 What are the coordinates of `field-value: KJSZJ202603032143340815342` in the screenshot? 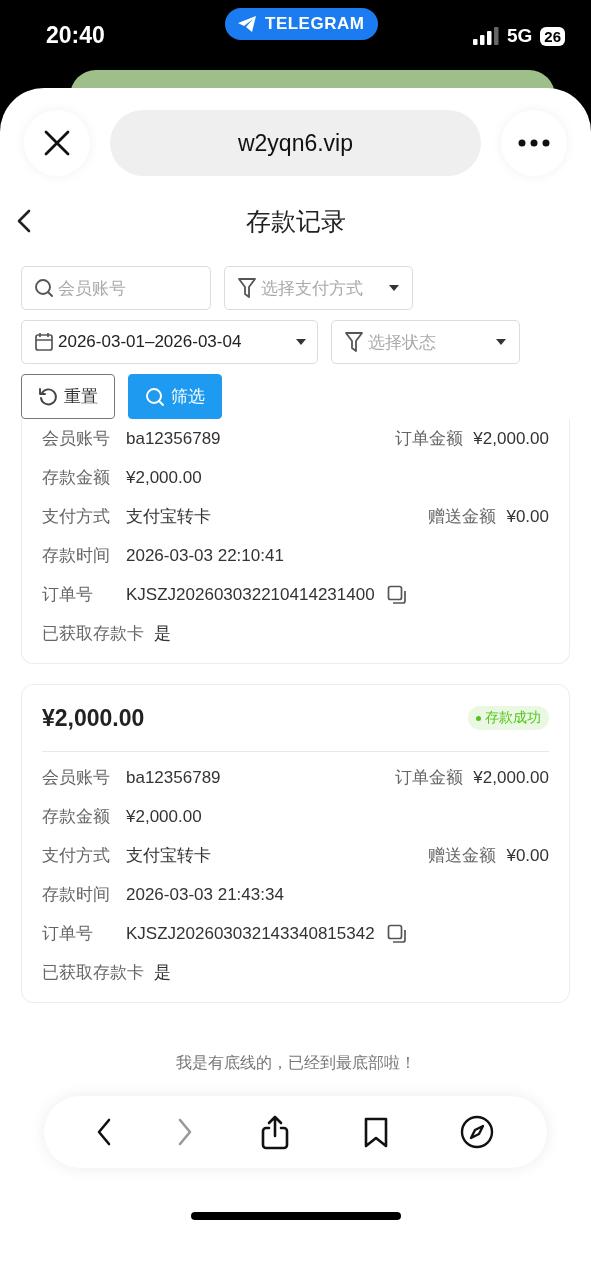 It's located at (250, 933).